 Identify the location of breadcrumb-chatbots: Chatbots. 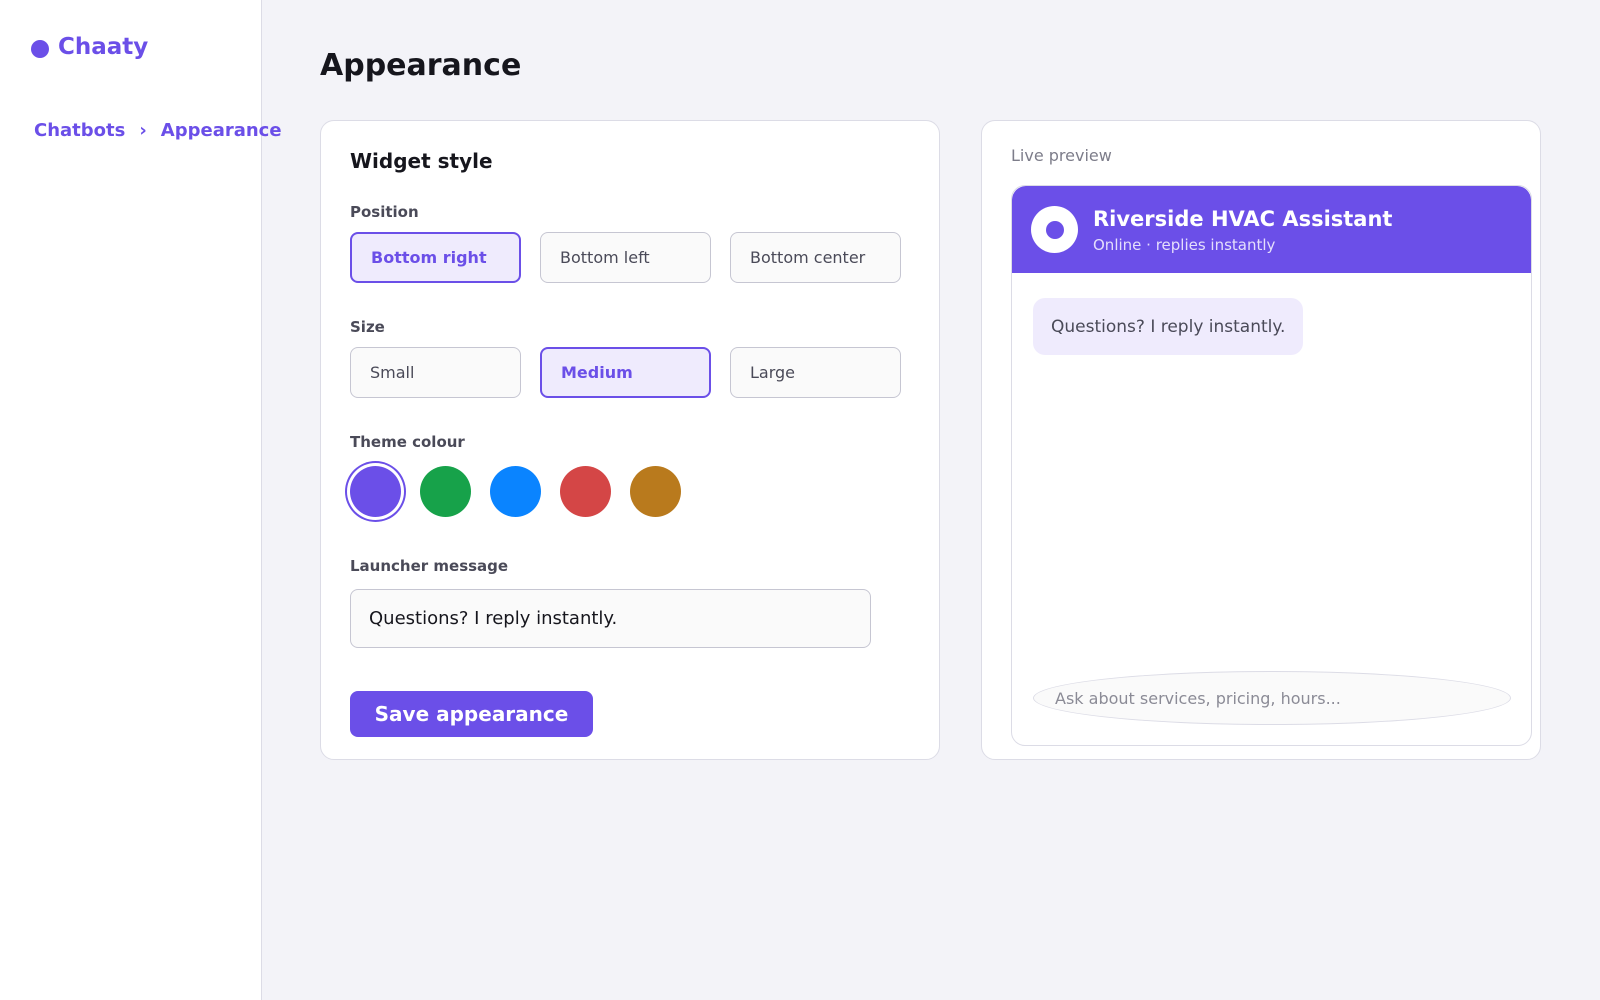
(79, 130).